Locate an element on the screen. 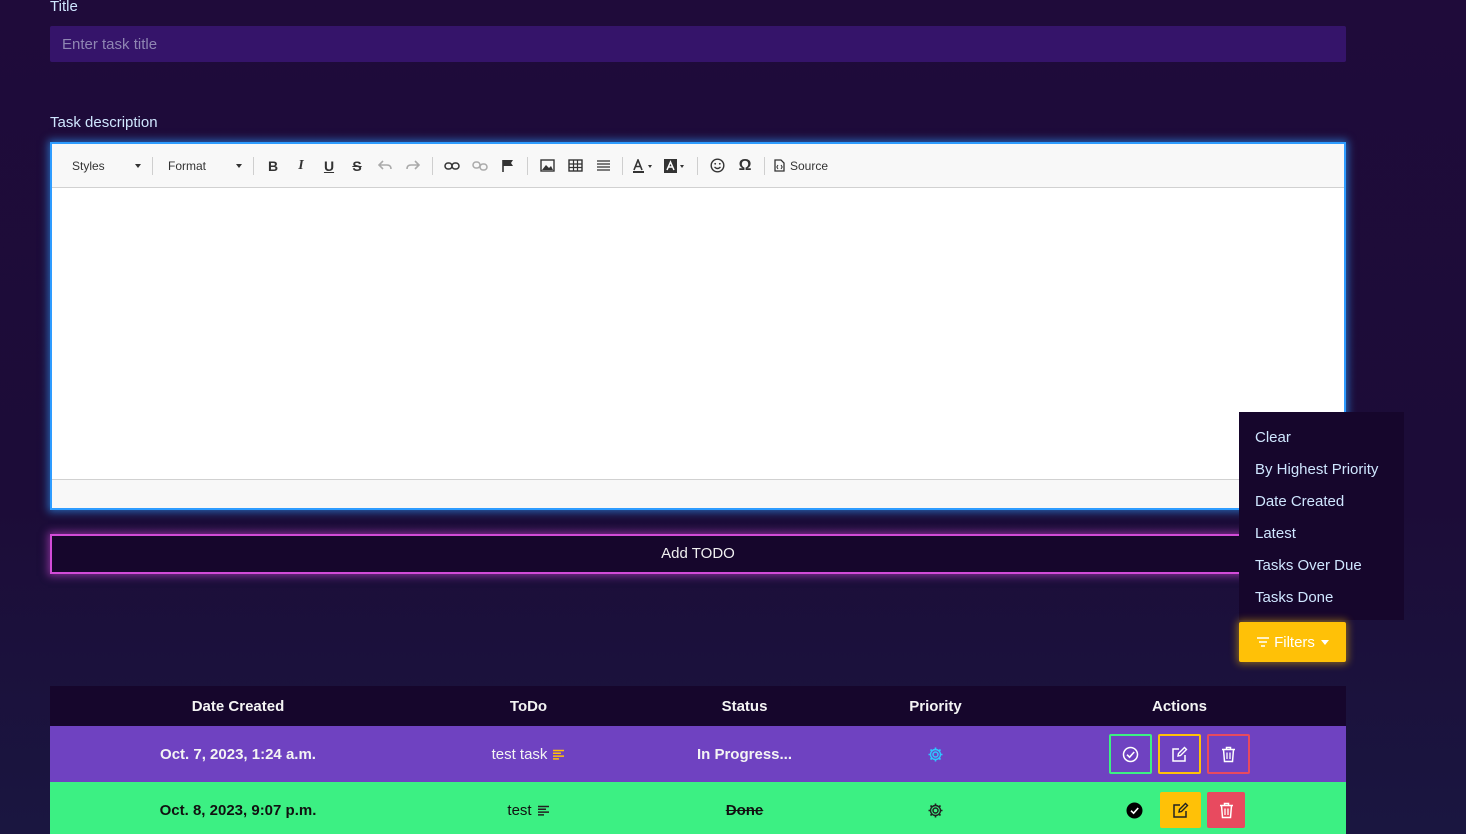 The image size is (1466, 834). title-input is located at coordinates (698, 44).